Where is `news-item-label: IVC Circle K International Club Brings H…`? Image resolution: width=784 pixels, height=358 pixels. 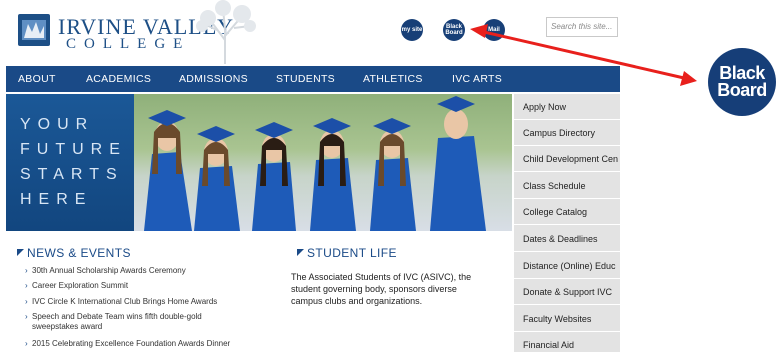 news-item-label: IVC Circle K International Club Brings H… is located at coordinates (125, 301).